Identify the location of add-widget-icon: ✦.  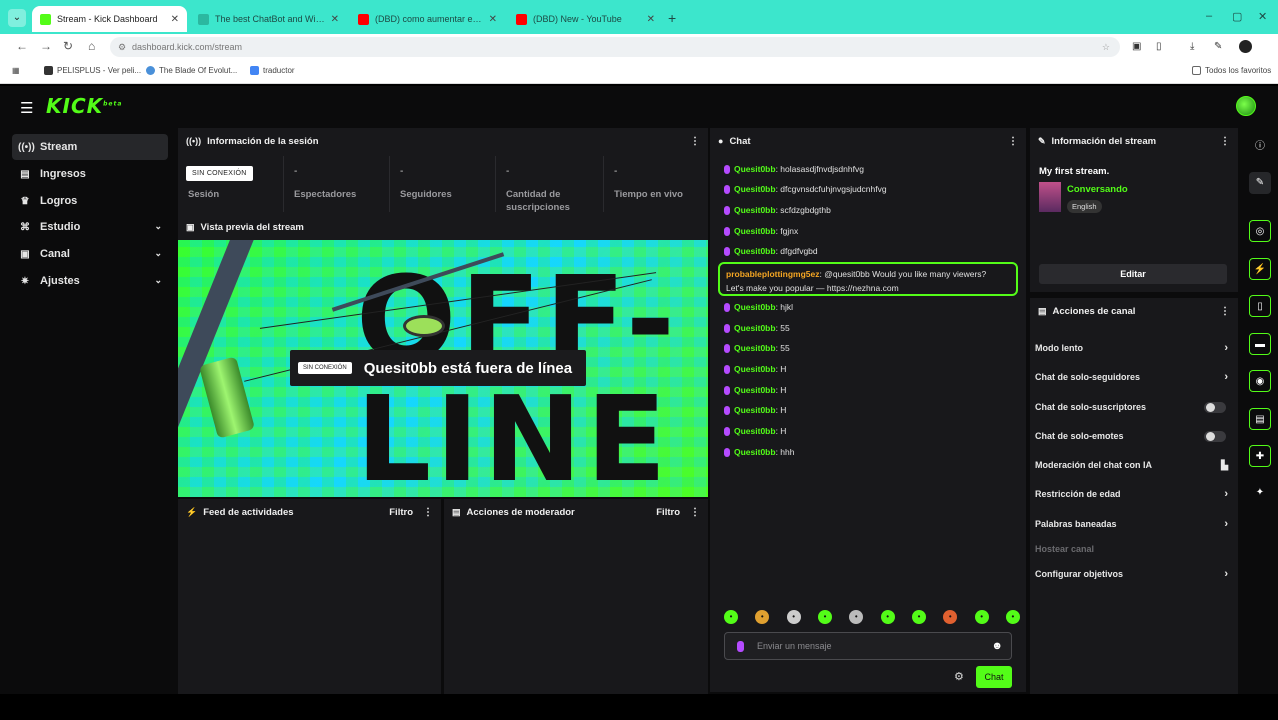
(1260, 493).